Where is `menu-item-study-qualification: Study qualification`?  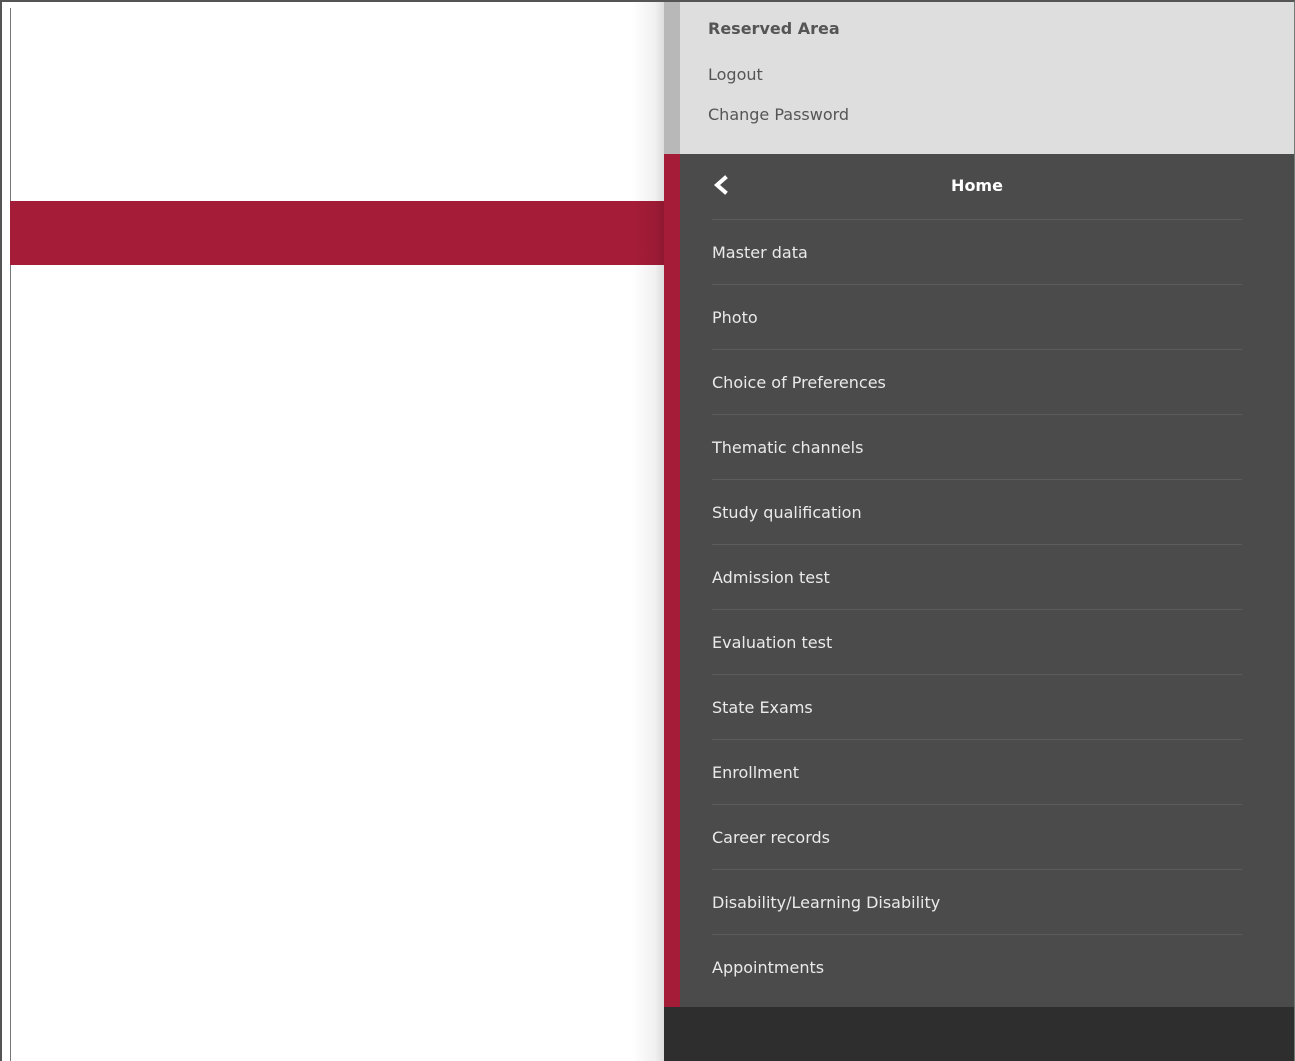
menu-item-study-qualification: Study qualification is located at coordinates (977, 512).